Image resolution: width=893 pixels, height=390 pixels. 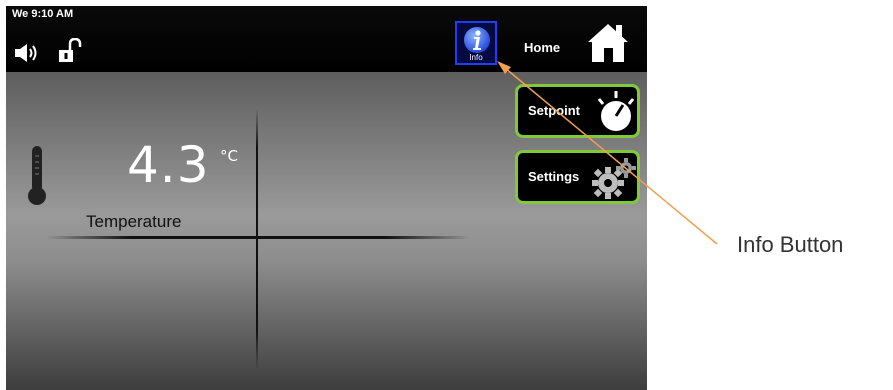 What do you see at coordinates (607, 153) in the screenshot?
I see `callout-arrow` at bounding box center [607, 153].